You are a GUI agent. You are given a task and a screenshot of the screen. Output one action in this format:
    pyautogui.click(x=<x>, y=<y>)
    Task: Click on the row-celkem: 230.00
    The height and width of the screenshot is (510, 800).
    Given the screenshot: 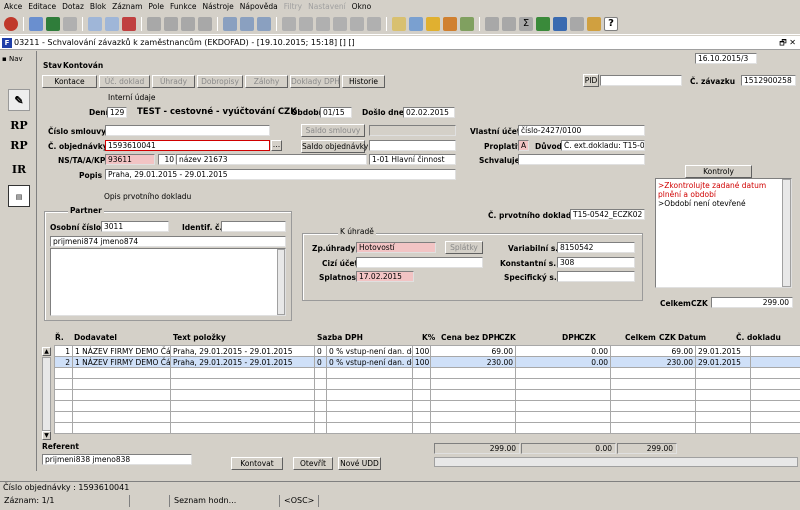 What is the action you would take?
    pyautogui.click(x=653, y=362)
    